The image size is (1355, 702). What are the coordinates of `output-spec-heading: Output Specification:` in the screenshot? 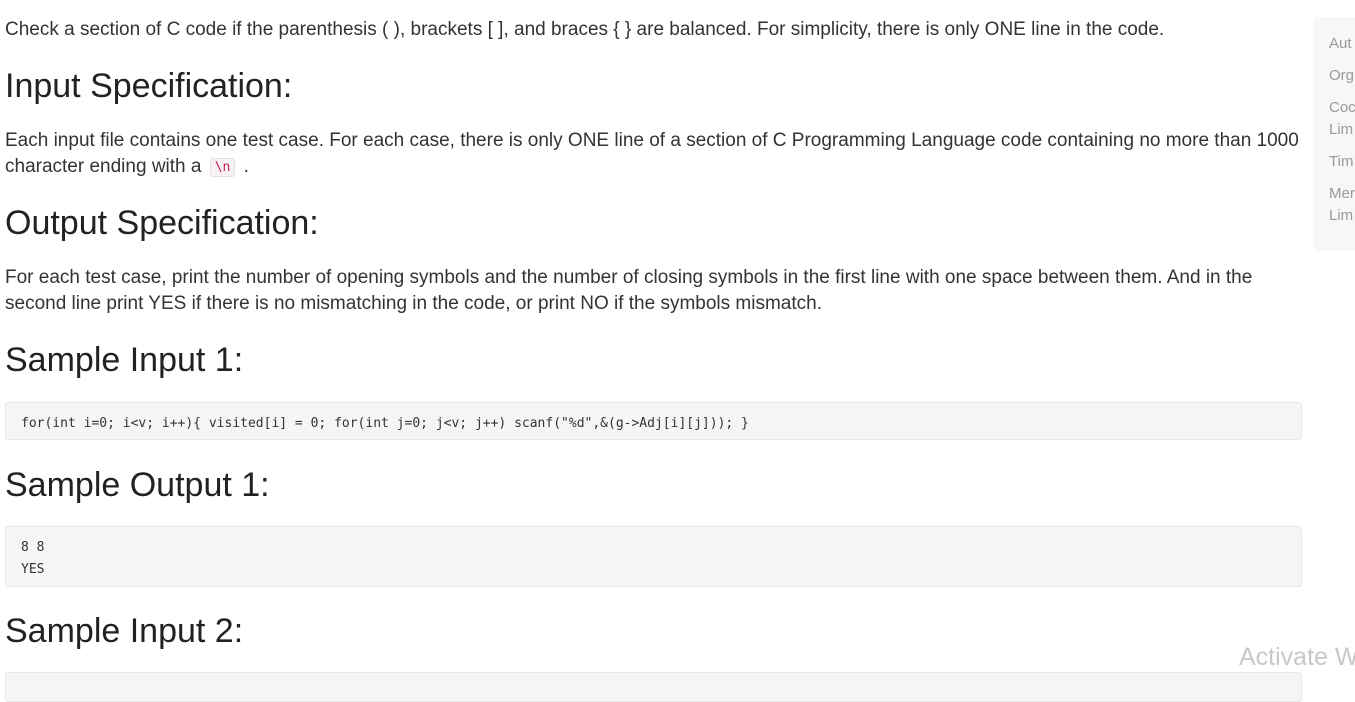 It's located at (162, 223).